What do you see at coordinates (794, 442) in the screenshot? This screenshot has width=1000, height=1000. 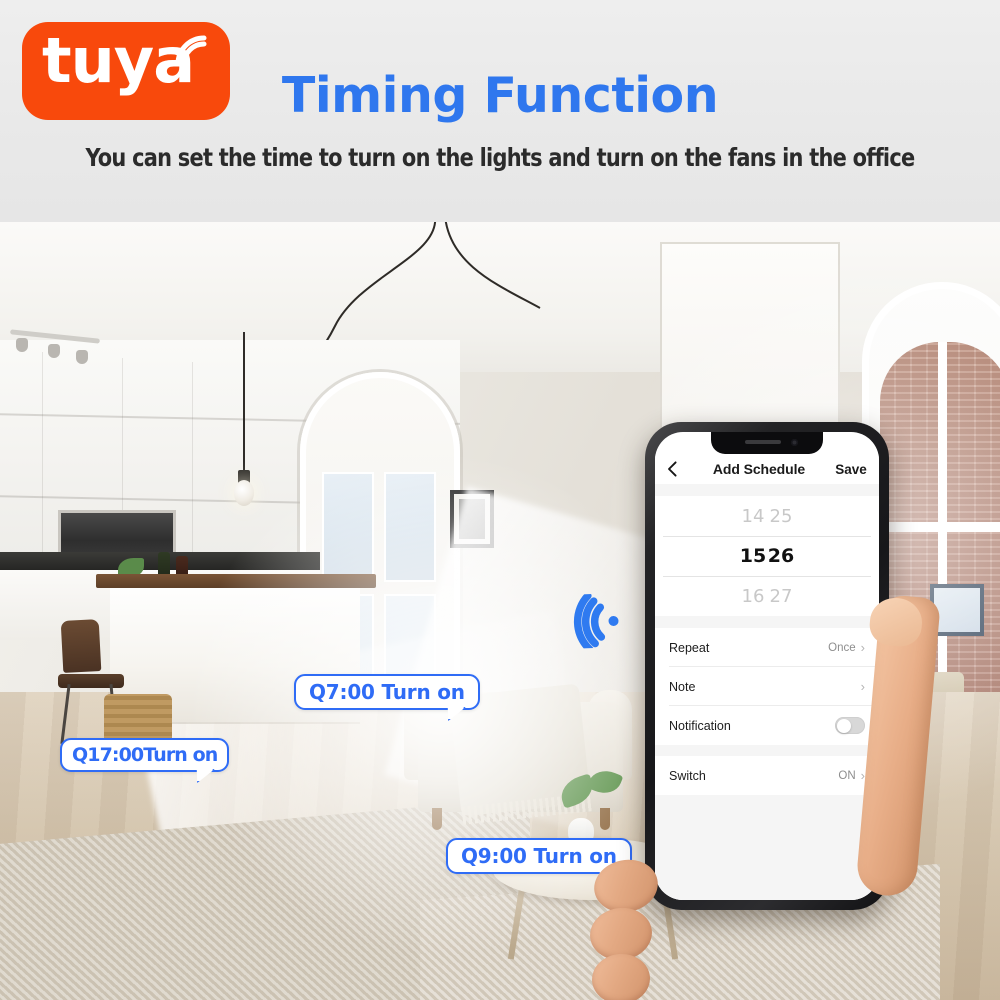 I see `front-camera` at bounding box center [794, 442].